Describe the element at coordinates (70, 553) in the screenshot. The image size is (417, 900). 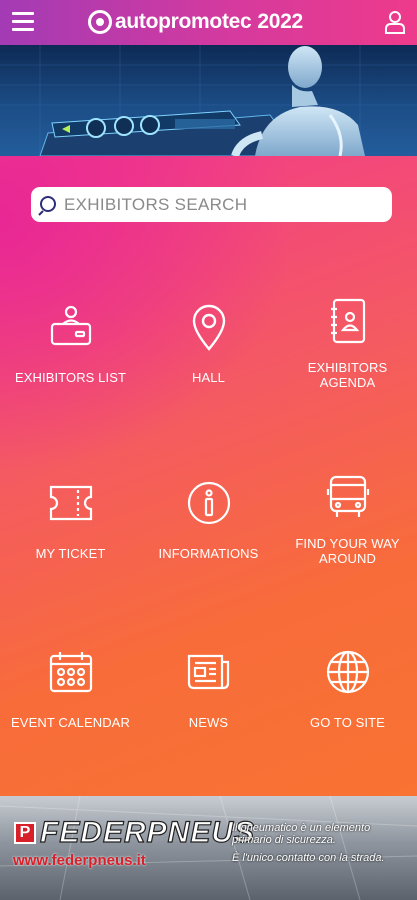
I see `tile-my-ticket-label: MY TICKET` at that location.